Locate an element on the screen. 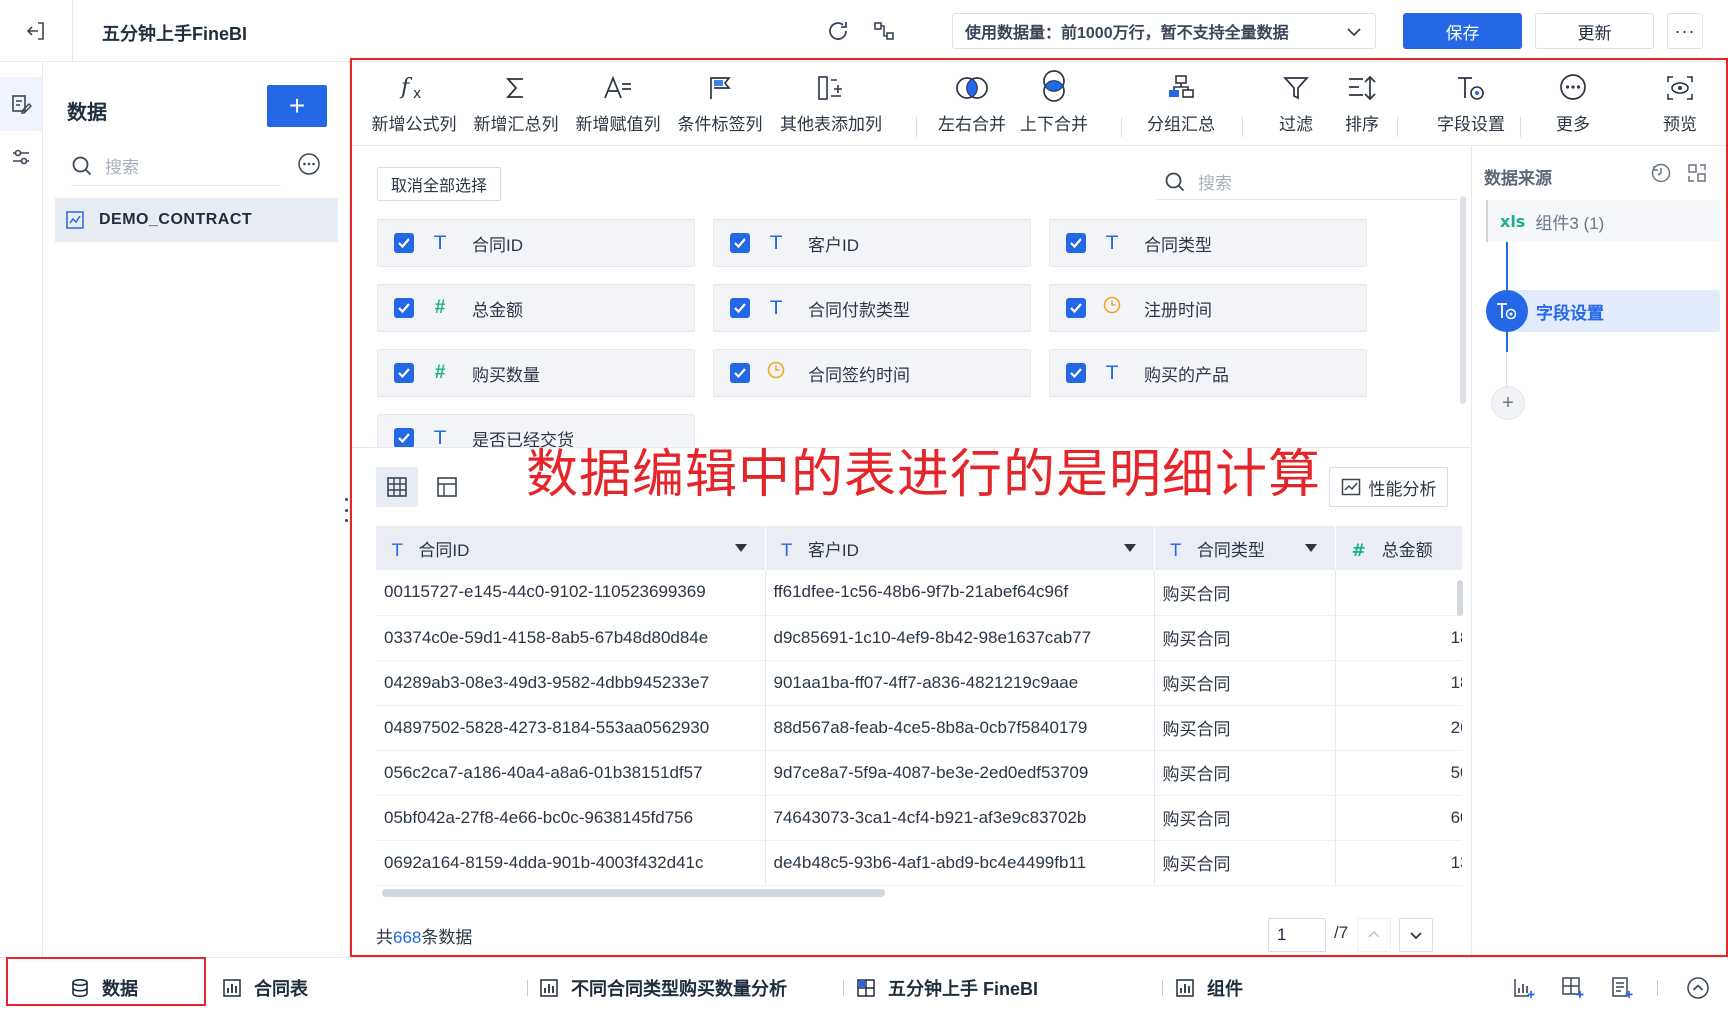 This screenshot has width=1728, height=1018. rail-data-edit is located at coordinates (21, 104).